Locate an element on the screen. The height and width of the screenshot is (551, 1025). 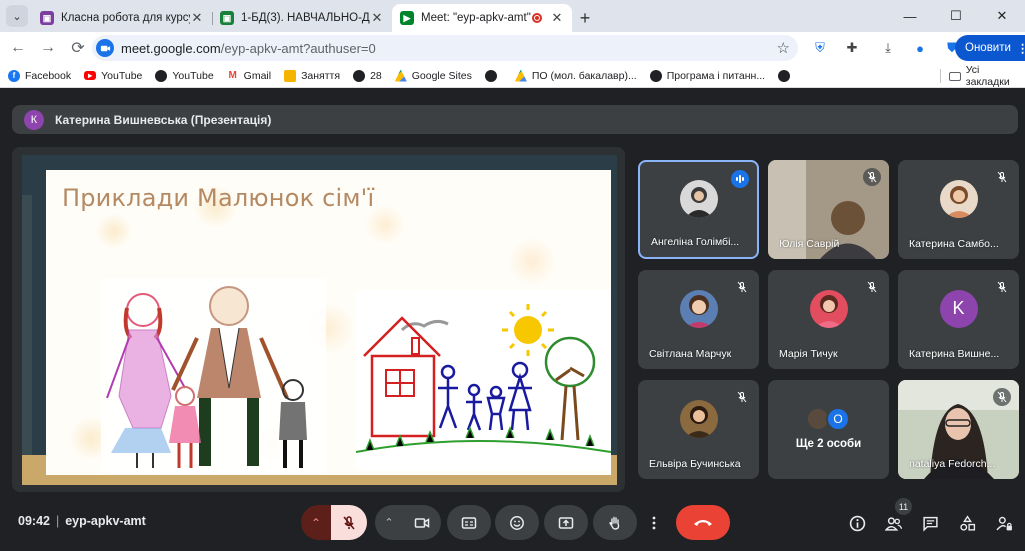
bookmark-item: ▸ YouTube is located at coordinates (113, 76).